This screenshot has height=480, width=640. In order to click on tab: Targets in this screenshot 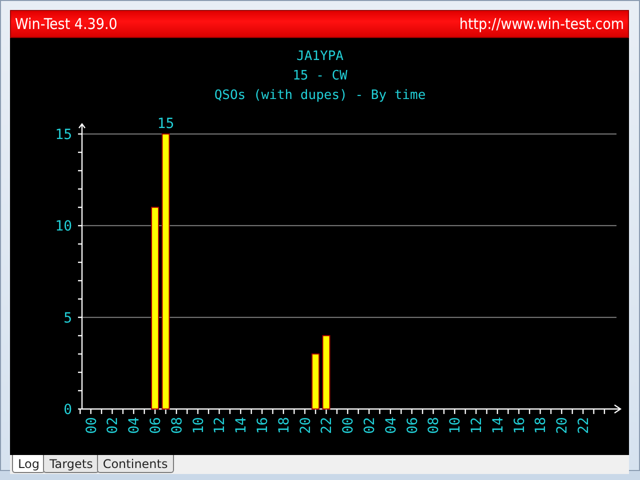, I will do `click(71, 464)`.